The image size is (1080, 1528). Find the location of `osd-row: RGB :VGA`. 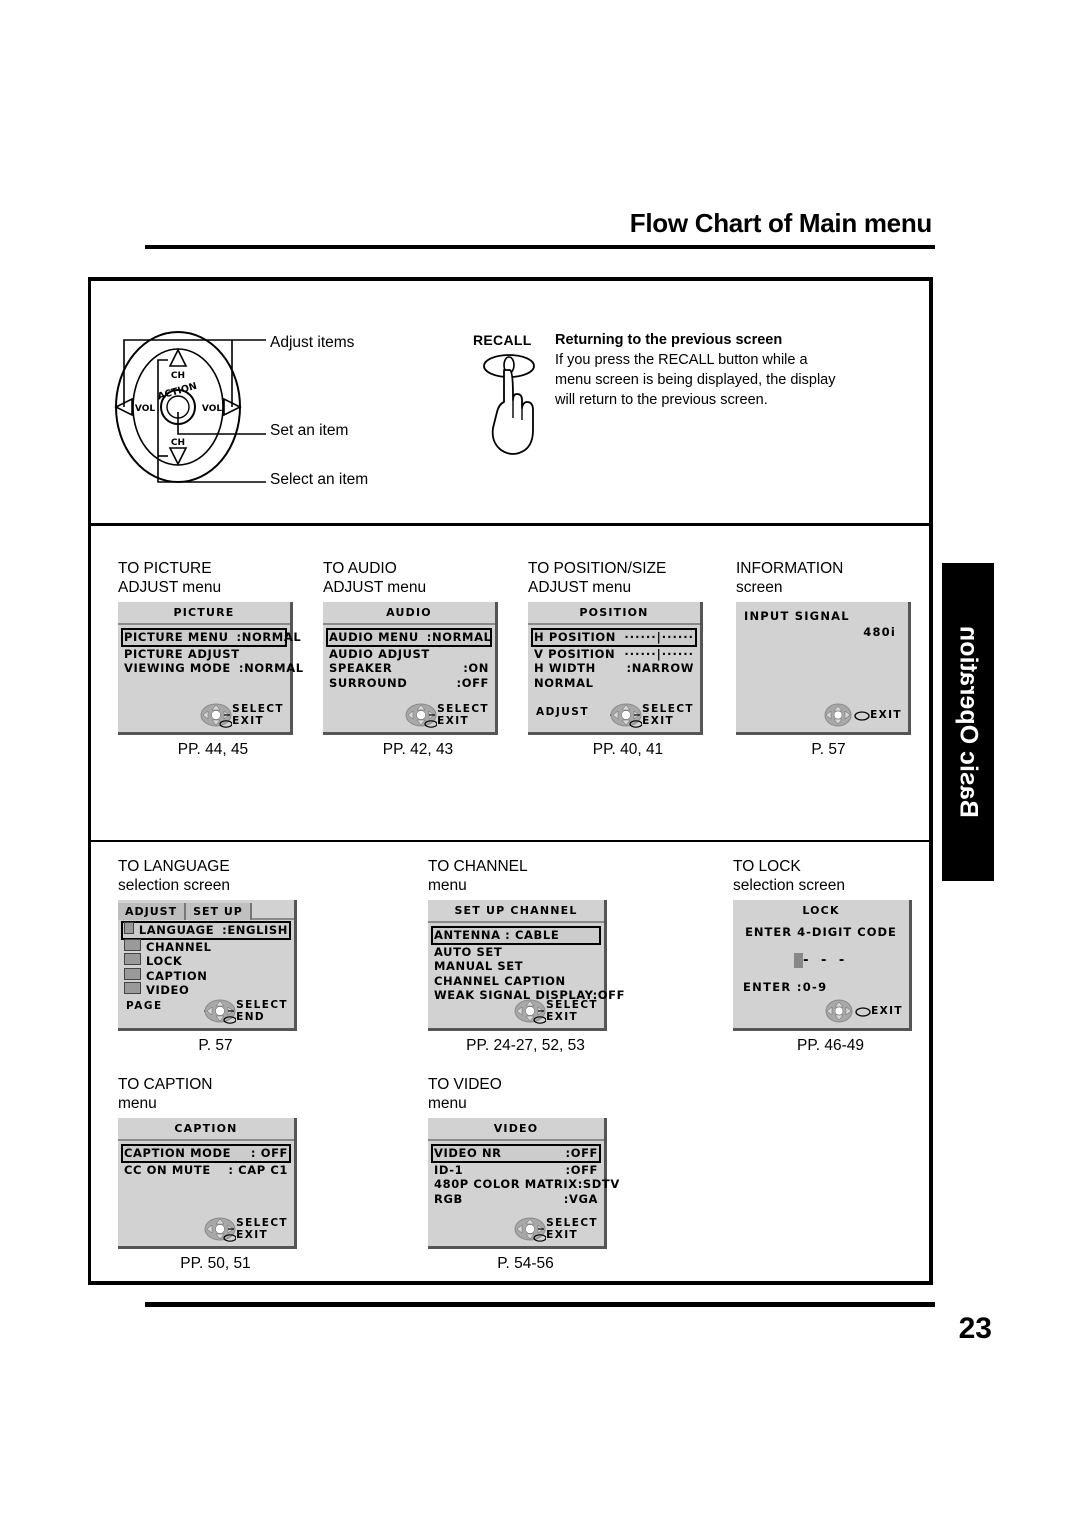

osd-row: RGB :VGA is located at coordinates (516, 1199).